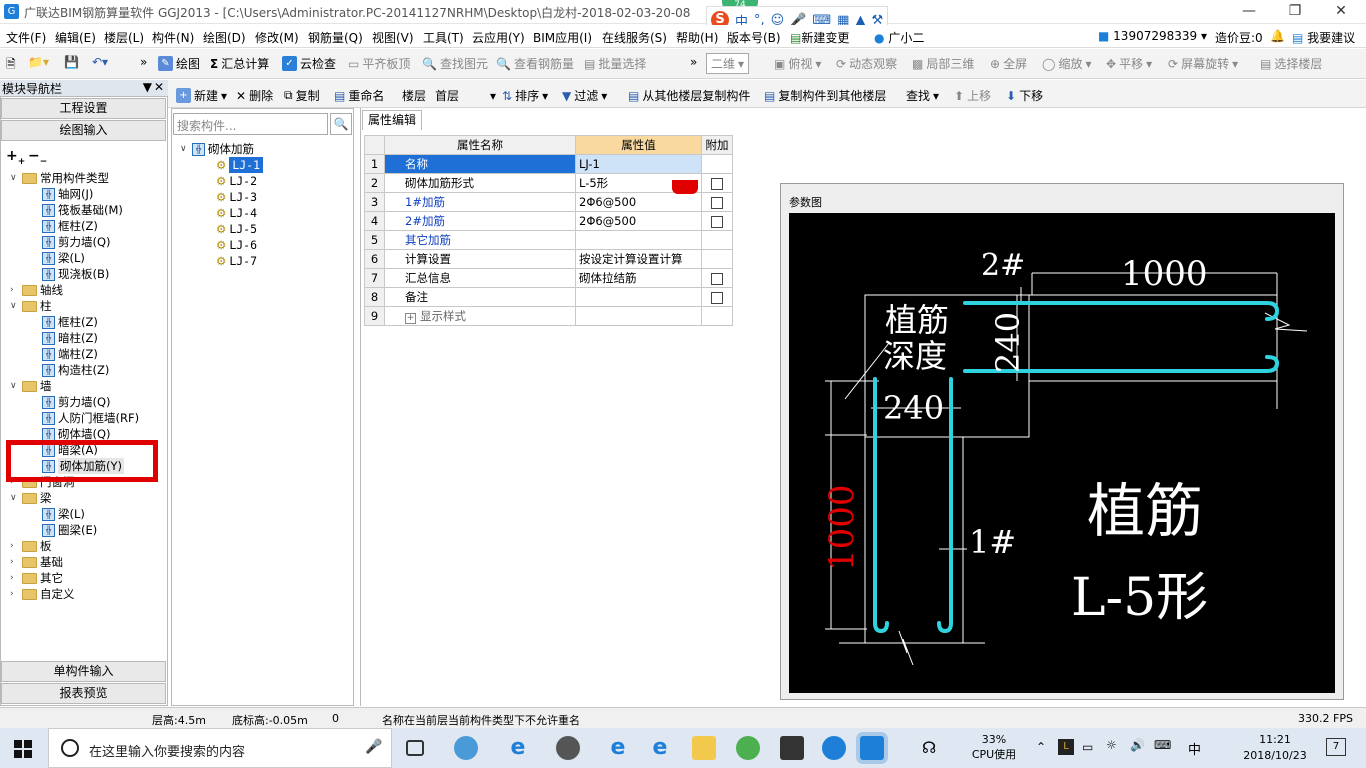  I want to click on expand-plus-icon: +, so click(410, 318).